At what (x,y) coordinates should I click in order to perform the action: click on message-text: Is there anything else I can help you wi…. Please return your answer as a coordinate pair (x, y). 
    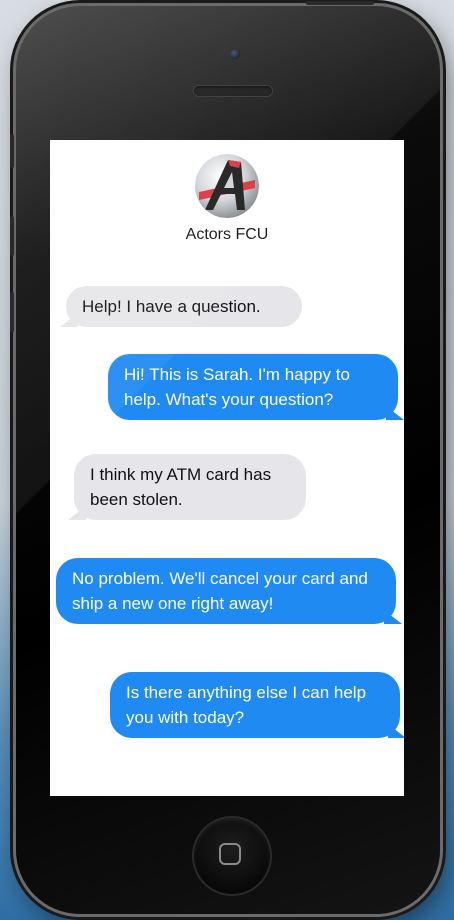
    Looking at the image, I should click on (246, 705).